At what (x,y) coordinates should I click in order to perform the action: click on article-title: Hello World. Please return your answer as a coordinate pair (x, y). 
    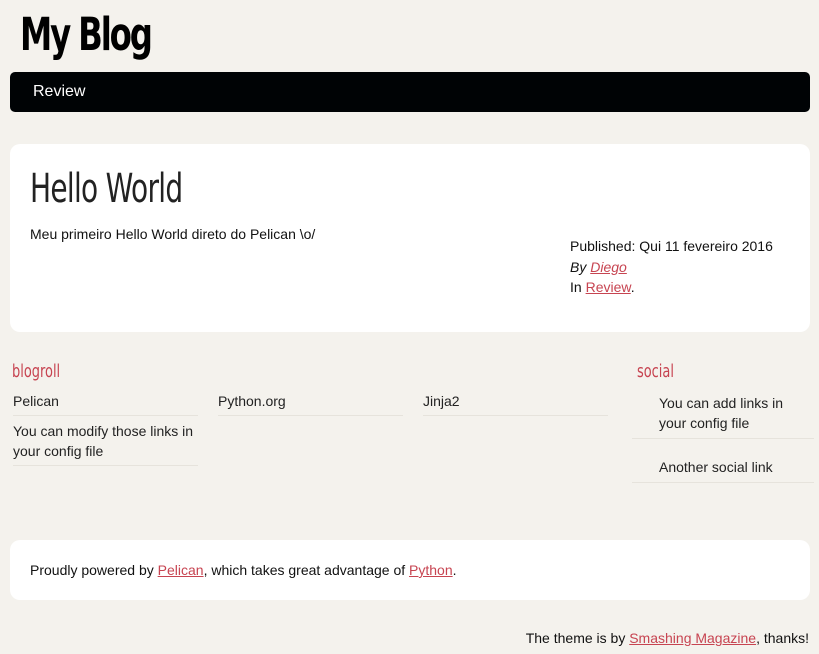
    Looking at the image, I should click on (106, 189).